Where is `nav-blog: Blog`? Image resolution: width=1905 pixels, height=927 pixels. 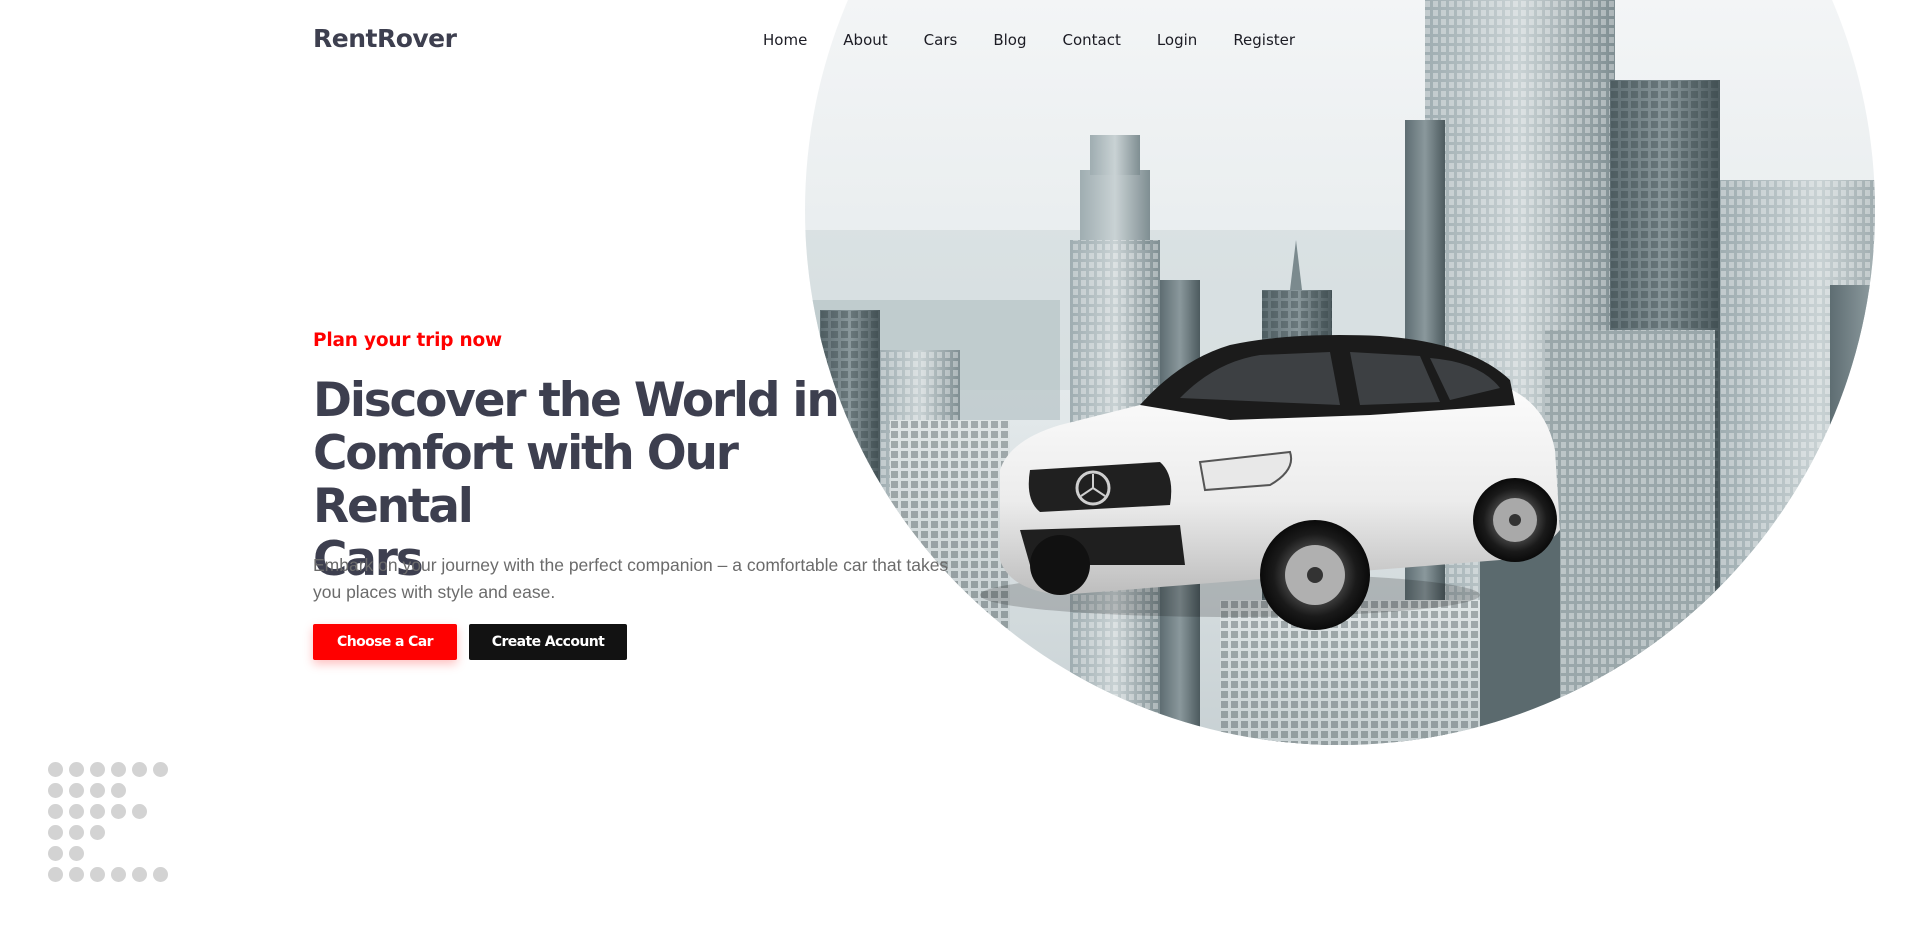
nav-blog: Blog is located at coordinates (1009, 40).